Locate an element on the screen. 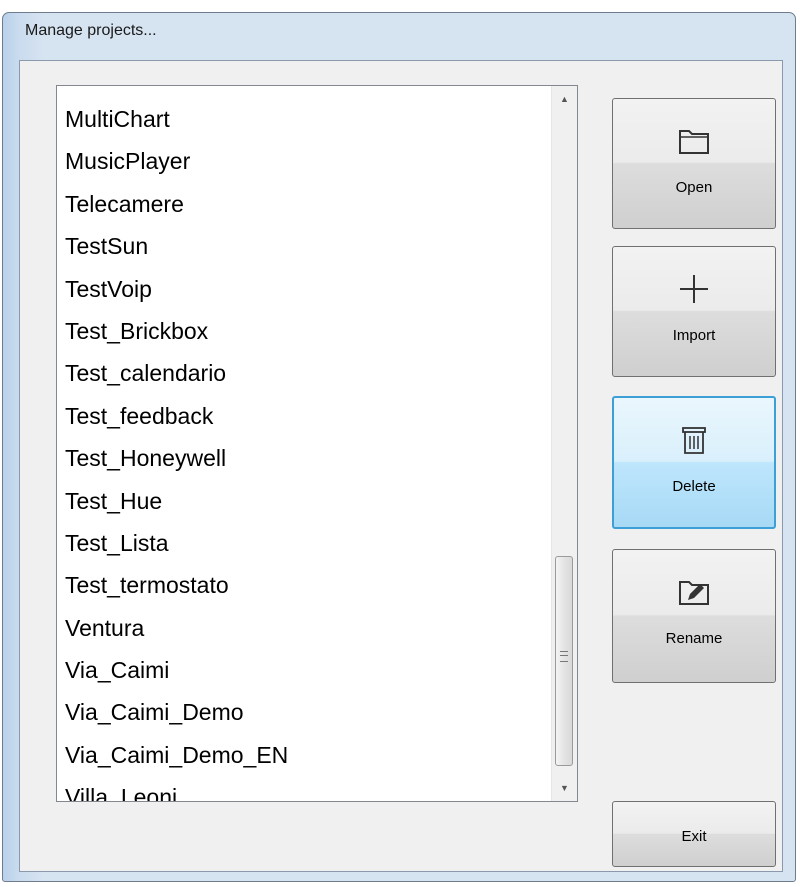 The width and height of the screenshot is (800, 887). exit-button-label: Exit is located at coordinates (694, 836).